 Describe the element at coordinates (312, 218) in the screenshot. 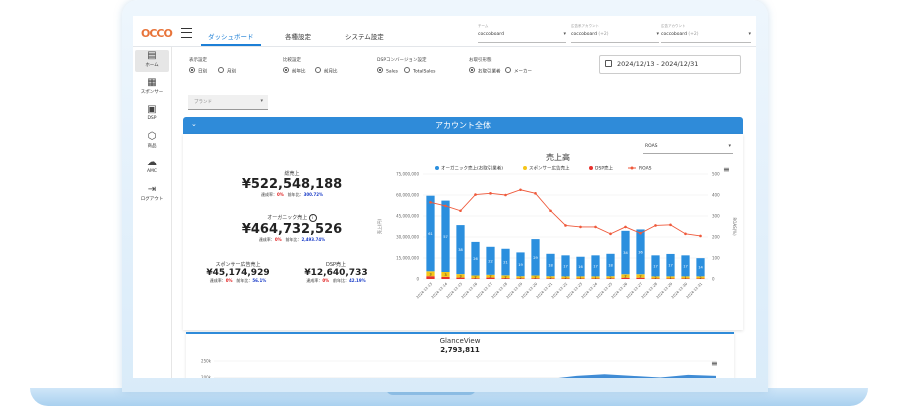

I see `info-icon: i` at that location.